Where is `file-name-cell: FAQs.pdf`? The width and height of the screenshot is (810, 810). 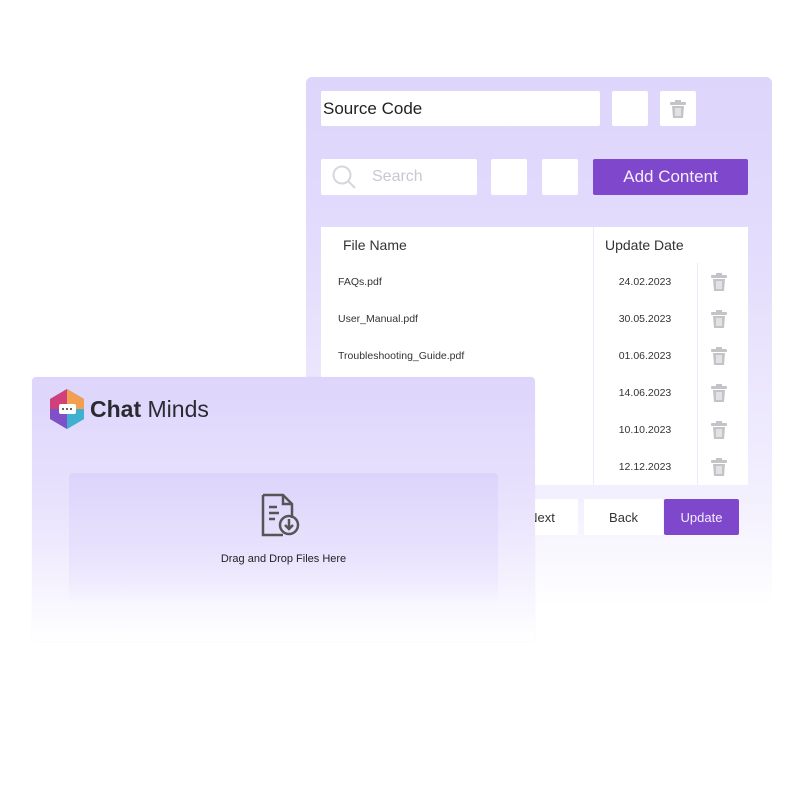 file-name-cell: FAQs.pdf is located at coordinates (360, 281).